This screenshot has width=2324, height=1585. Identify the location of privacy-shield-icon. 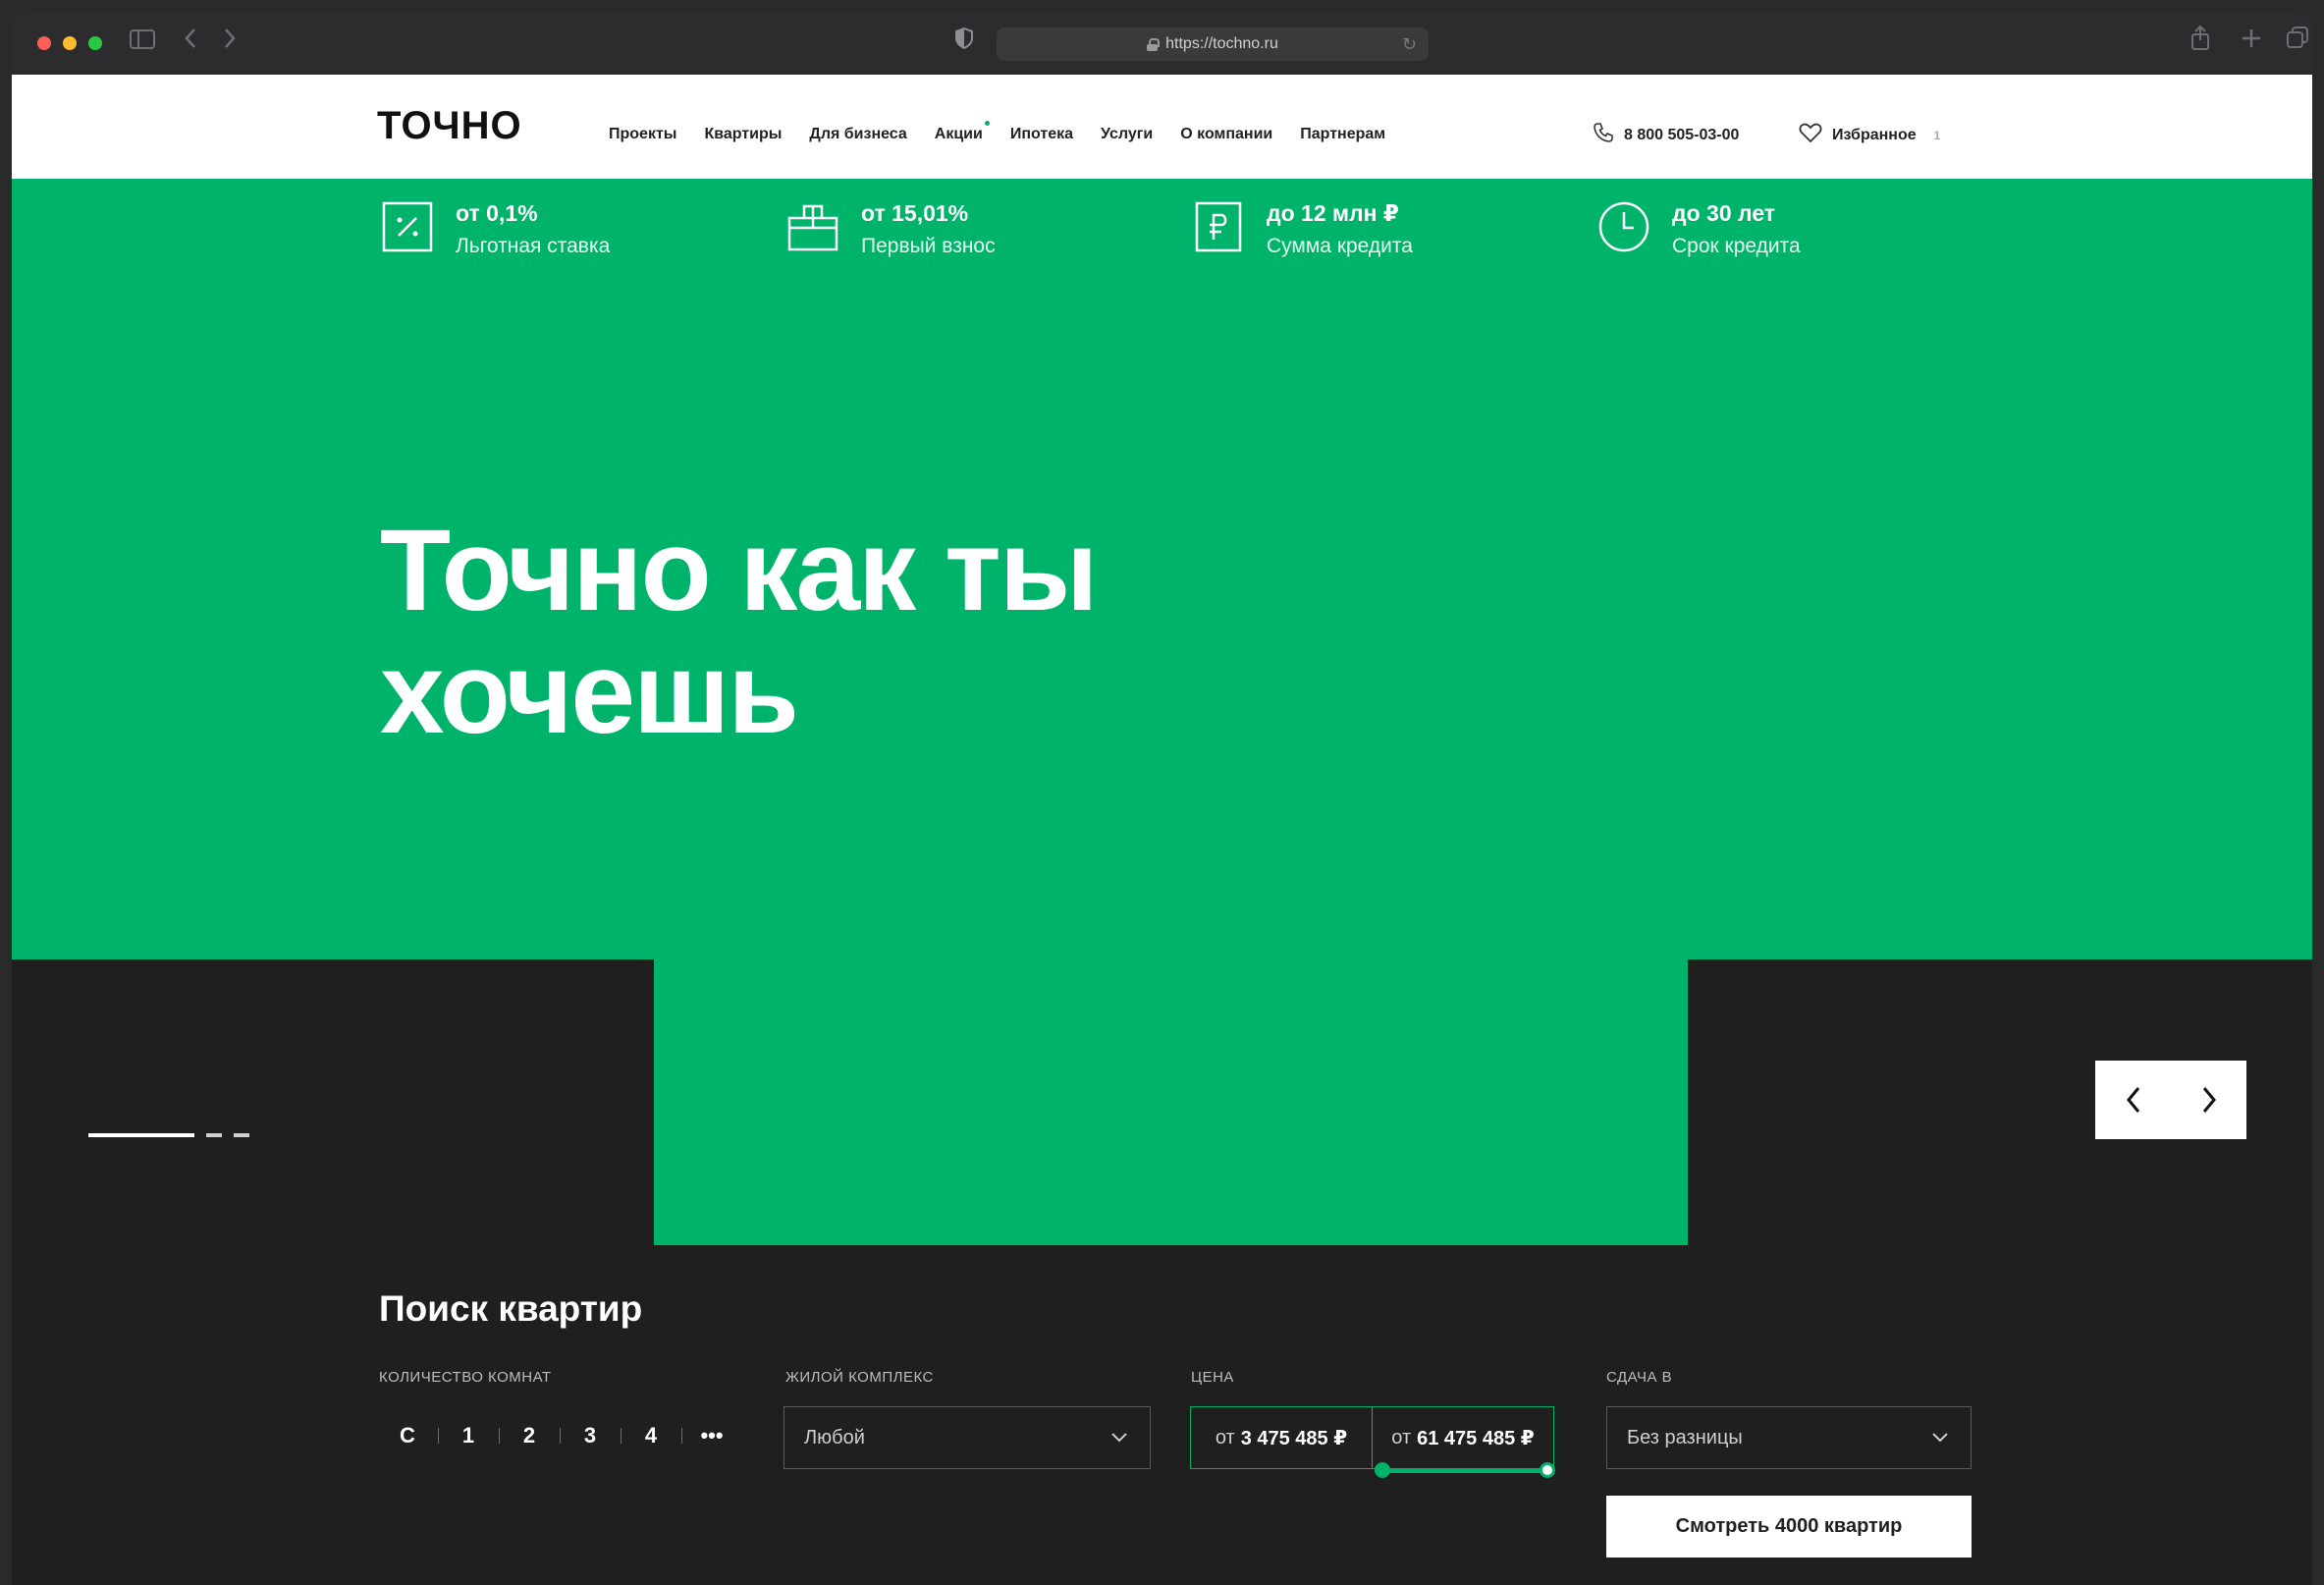
(964, 41).